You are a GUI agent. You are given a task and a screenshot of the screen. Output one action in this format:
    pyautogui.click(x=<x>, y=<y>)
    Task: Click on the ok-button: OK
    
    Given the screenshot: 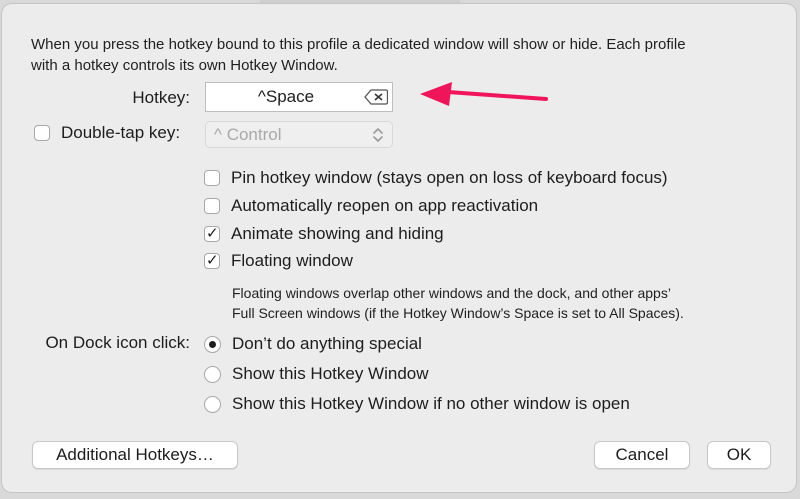 What is the action you would take?
    pyautogui.click(x=739, y=455)
    